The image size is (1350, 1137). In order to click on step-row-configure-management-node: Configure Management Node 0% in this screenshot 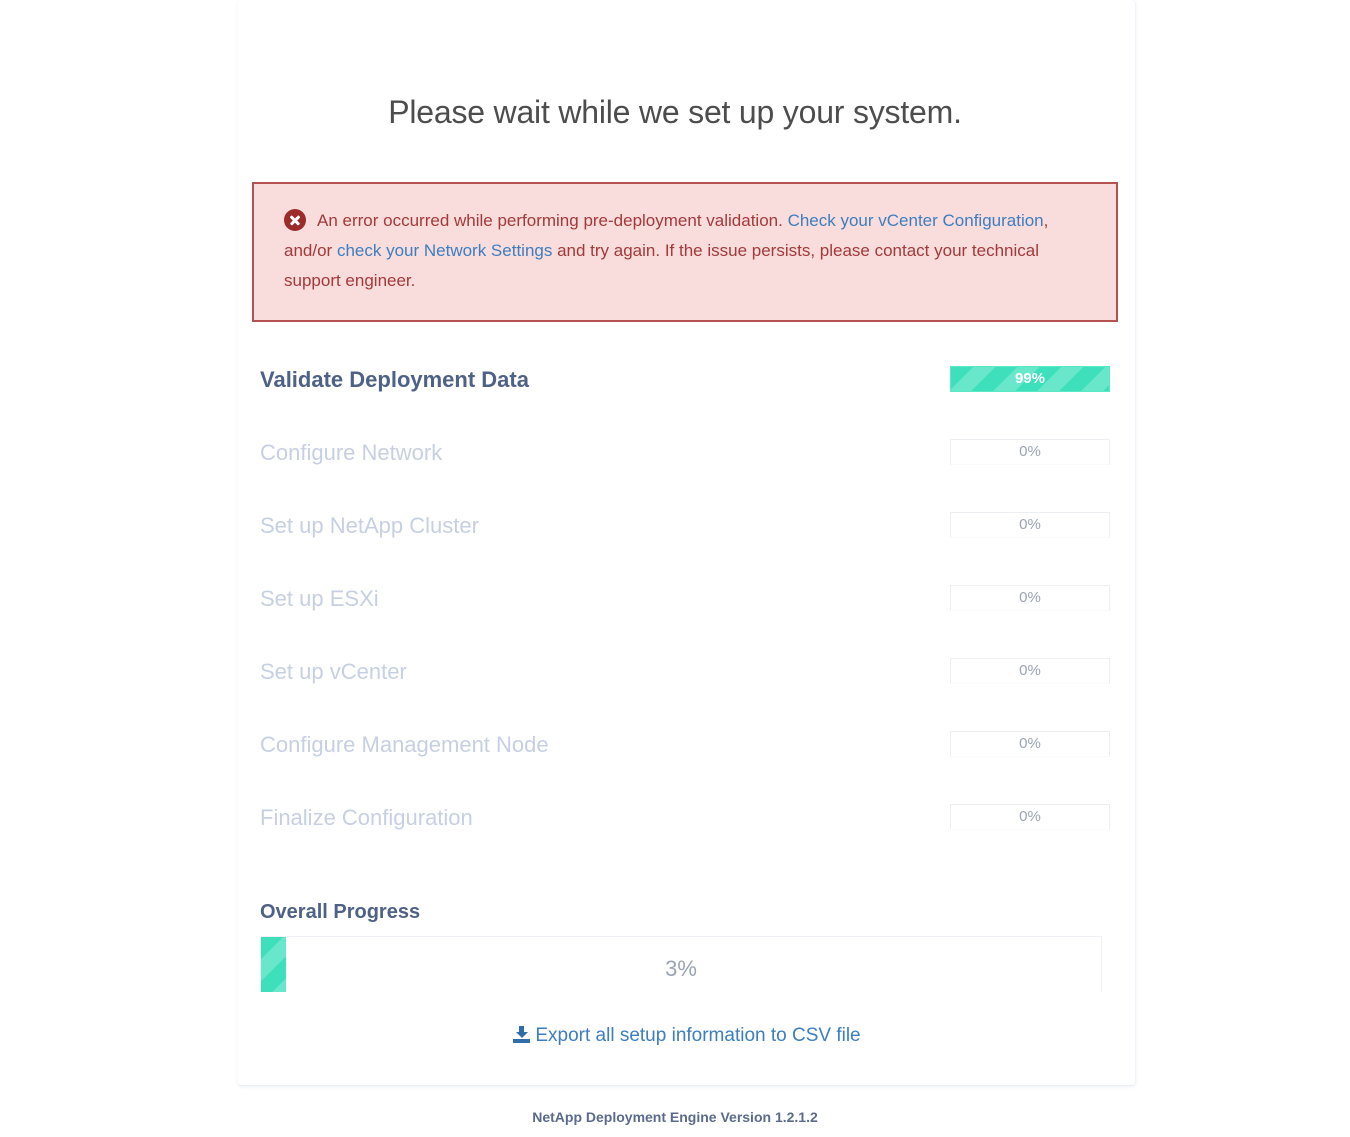, I will do `click(685, 756)`.